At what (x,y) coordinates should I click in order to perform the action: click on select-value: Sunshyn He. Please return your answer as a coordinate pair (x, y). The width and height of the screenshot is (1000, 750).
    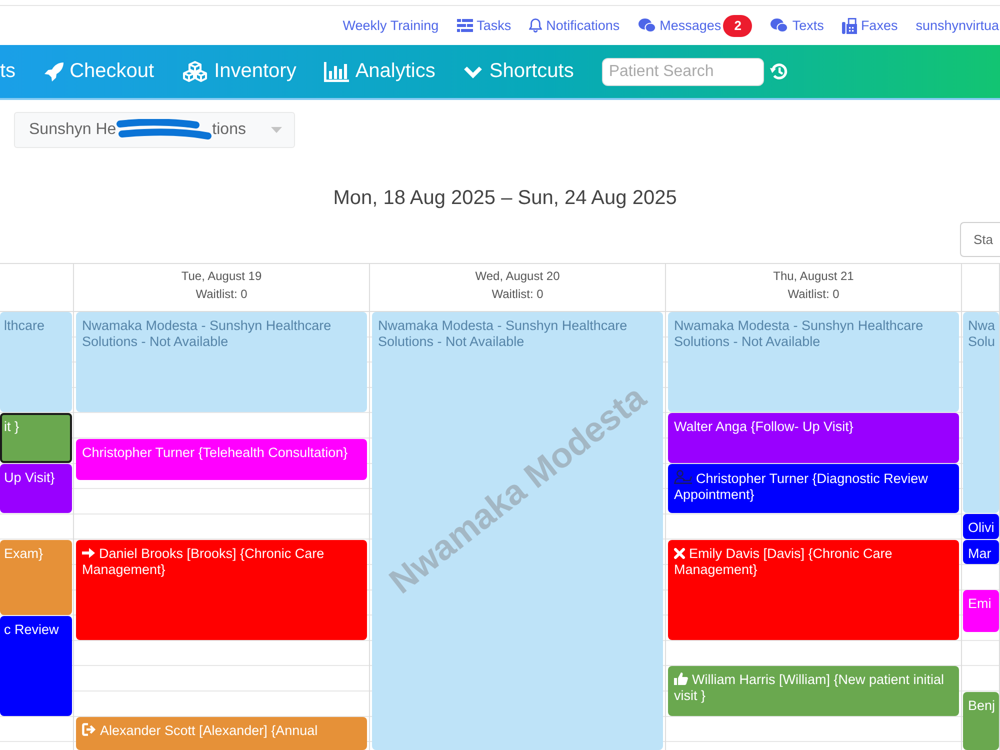
    Looking at the image, I should click on (72, 130).